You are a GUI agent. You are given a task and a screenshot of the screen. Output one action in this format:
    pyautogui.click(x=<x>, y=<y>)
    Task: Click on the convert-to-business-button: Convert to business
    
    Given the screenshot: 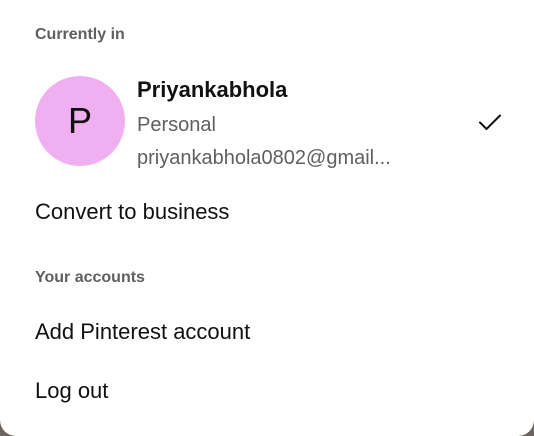 What is the action you would take?
    pyautogui.click(x=132, y=212)
    